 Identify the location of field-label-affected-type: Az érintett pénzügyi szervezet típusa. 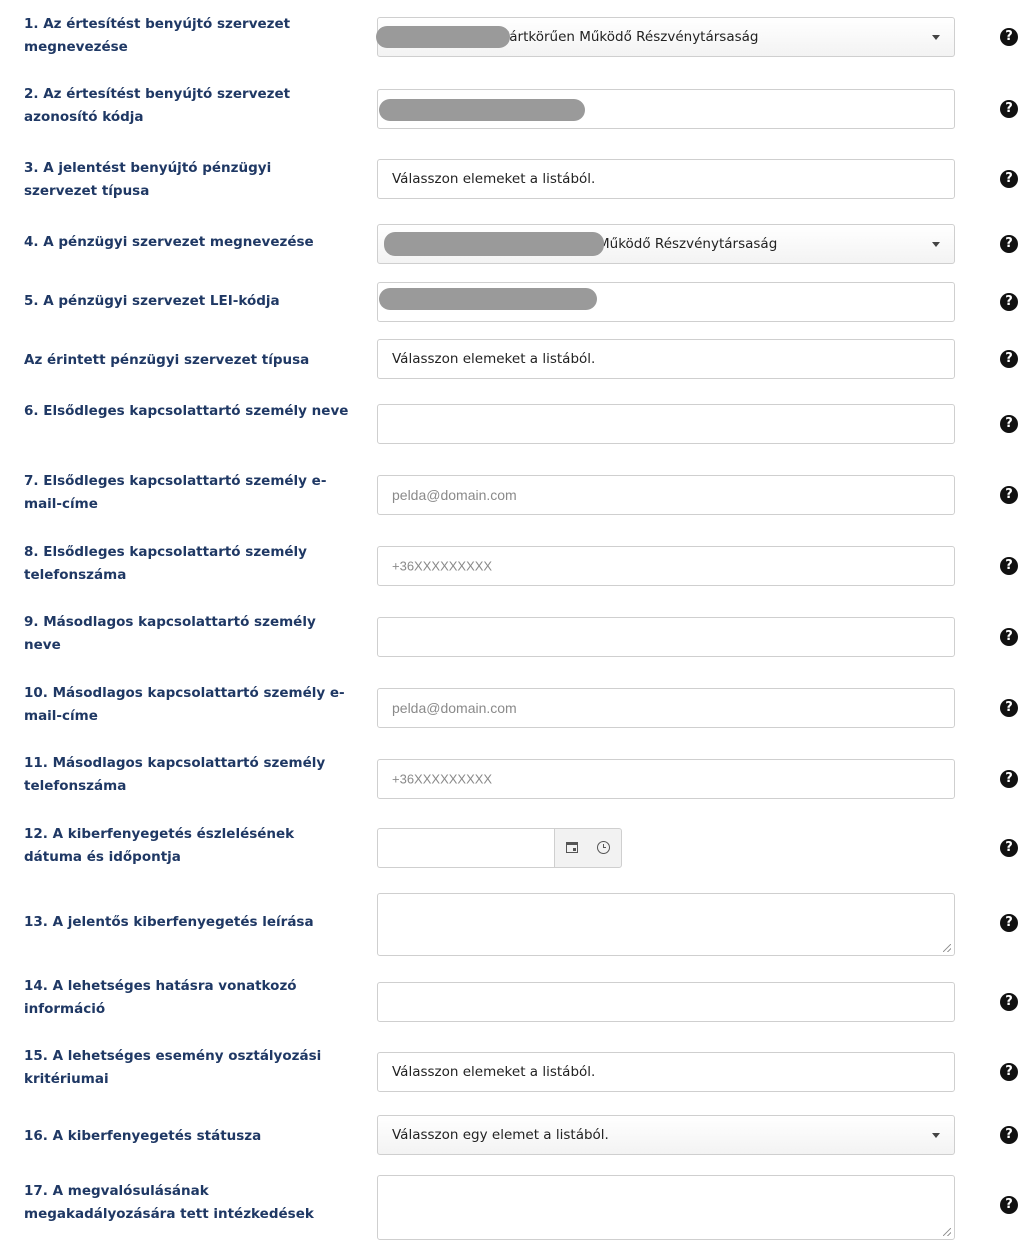
(167, 360).